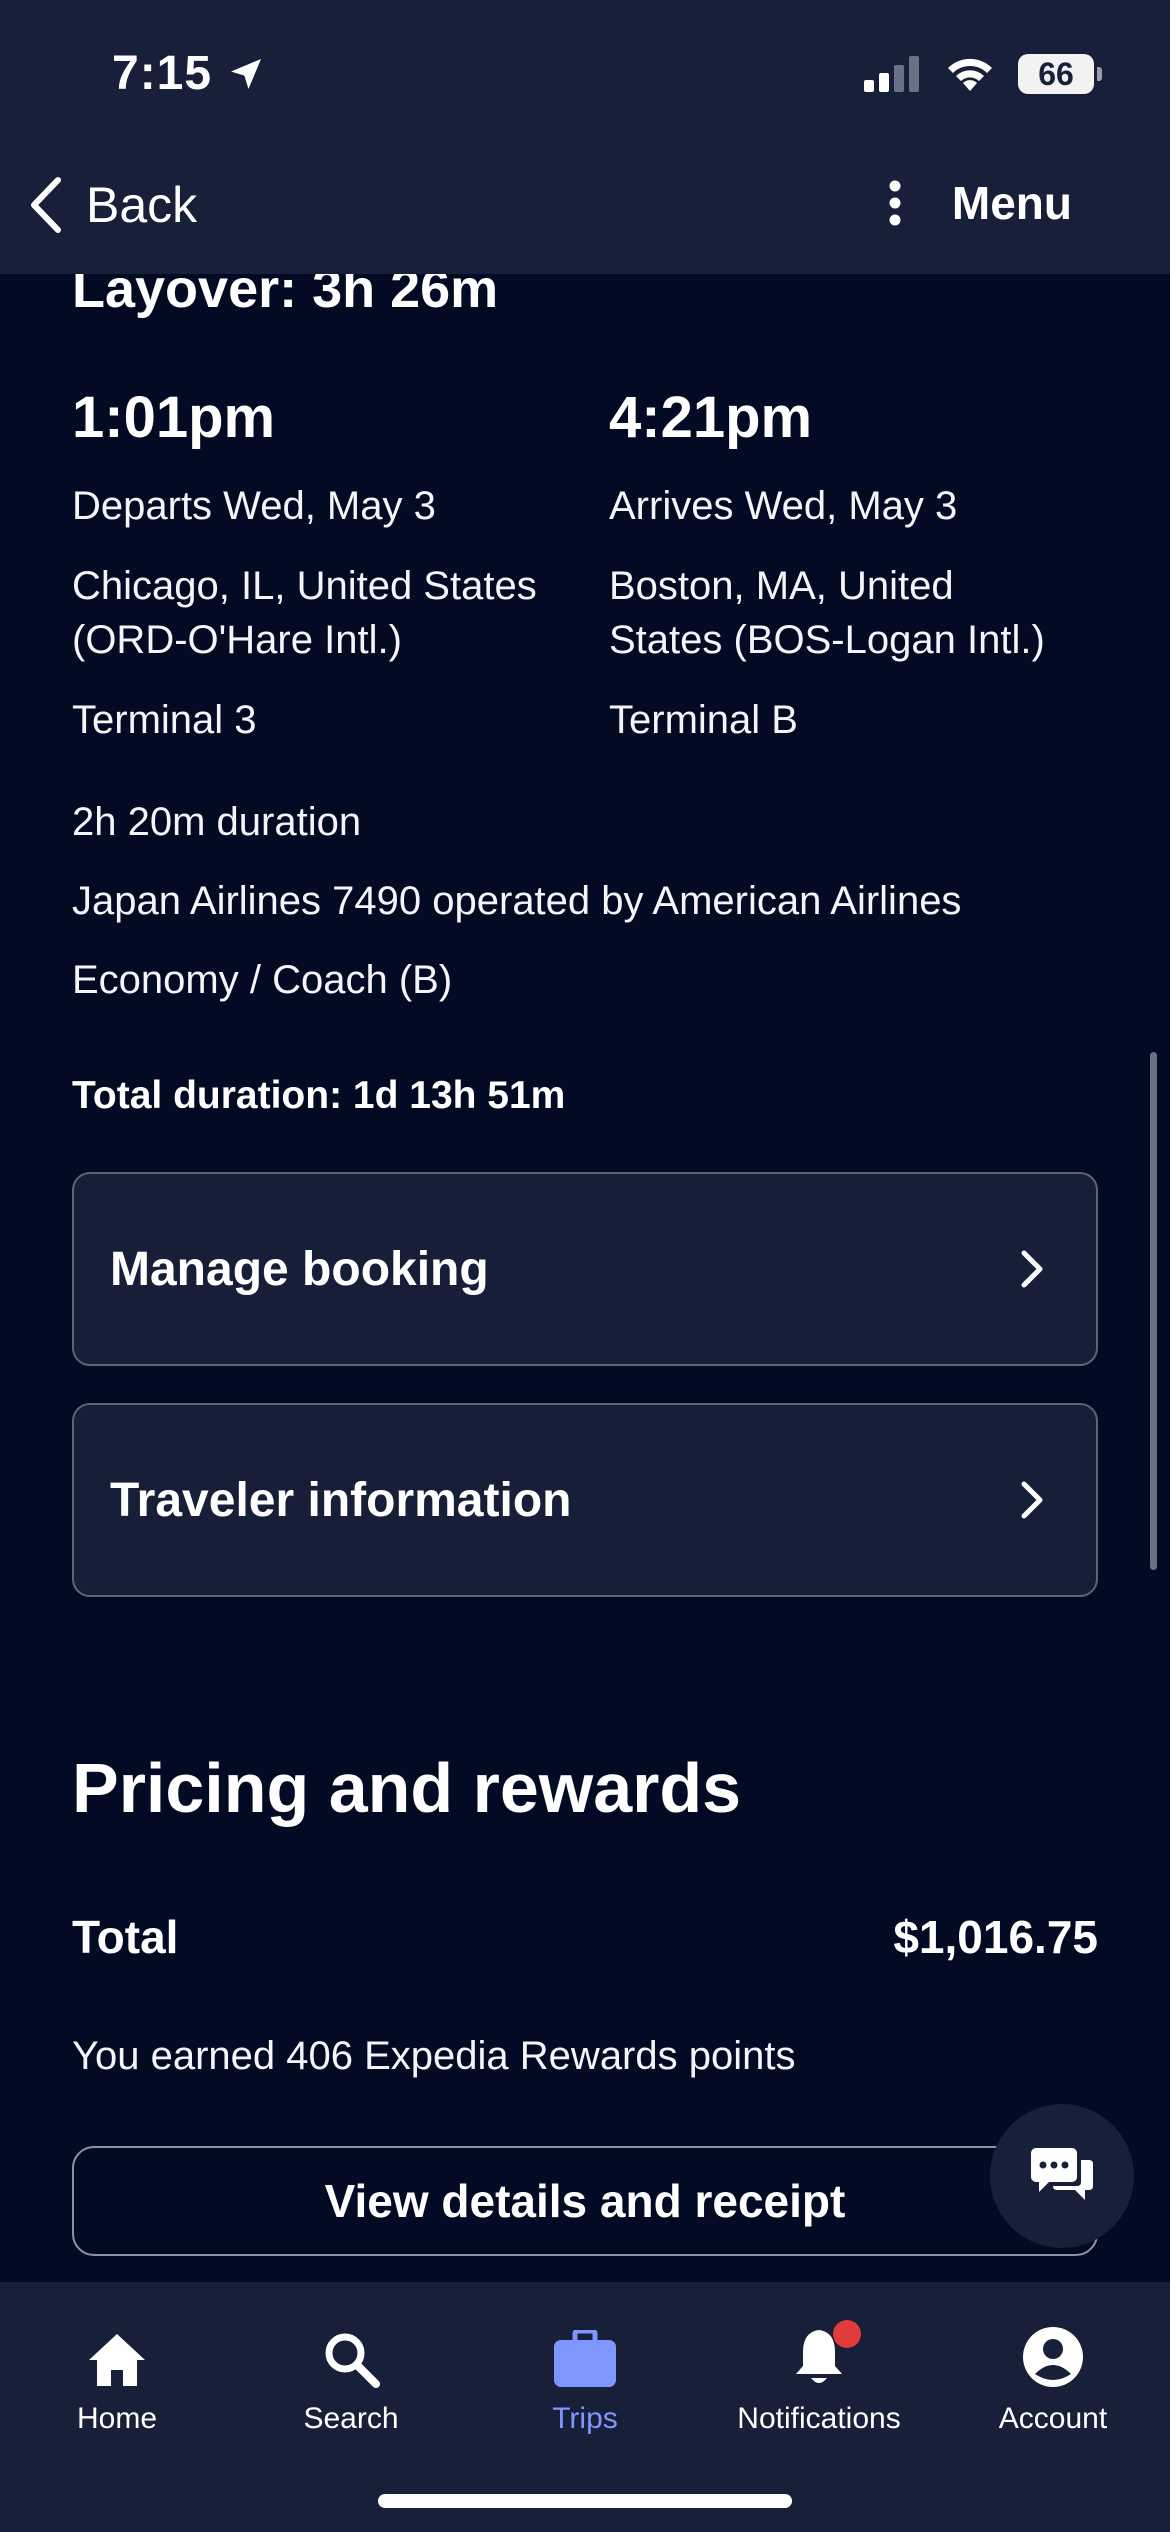  Describe the element at coordinates (895, 203) in the screenshot. I see `more-vertical-icon` at that location.